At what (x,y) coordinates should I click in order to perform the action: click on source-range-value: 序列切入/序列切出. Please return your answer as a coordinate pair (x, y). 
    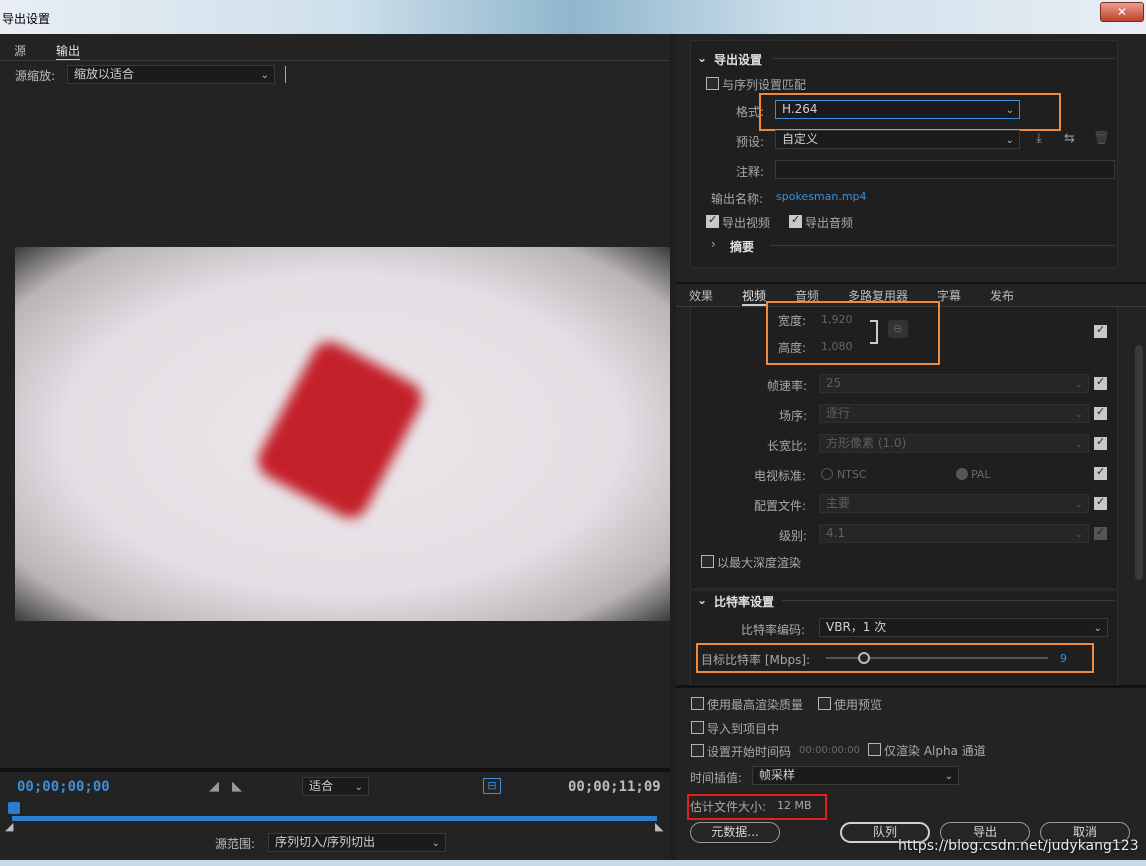
    Looking at the image, I should click on (325, 842).